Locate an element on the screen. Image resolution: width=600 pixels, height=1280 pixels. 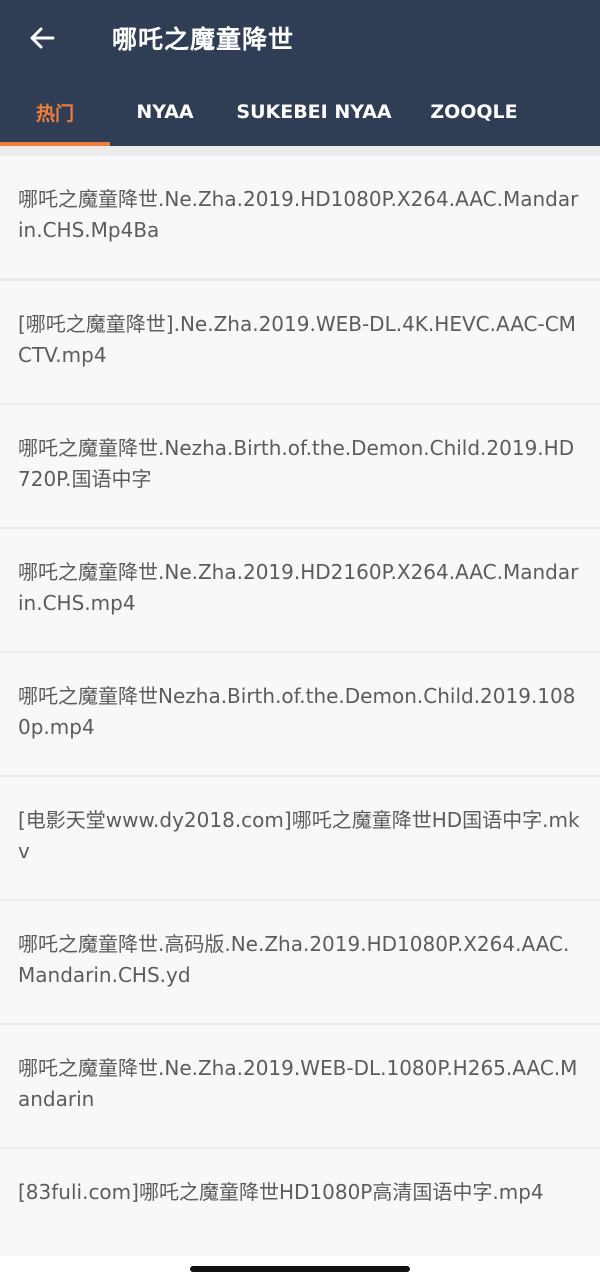
tab-label: ZOOQLE is located at coordinates (474, 112).